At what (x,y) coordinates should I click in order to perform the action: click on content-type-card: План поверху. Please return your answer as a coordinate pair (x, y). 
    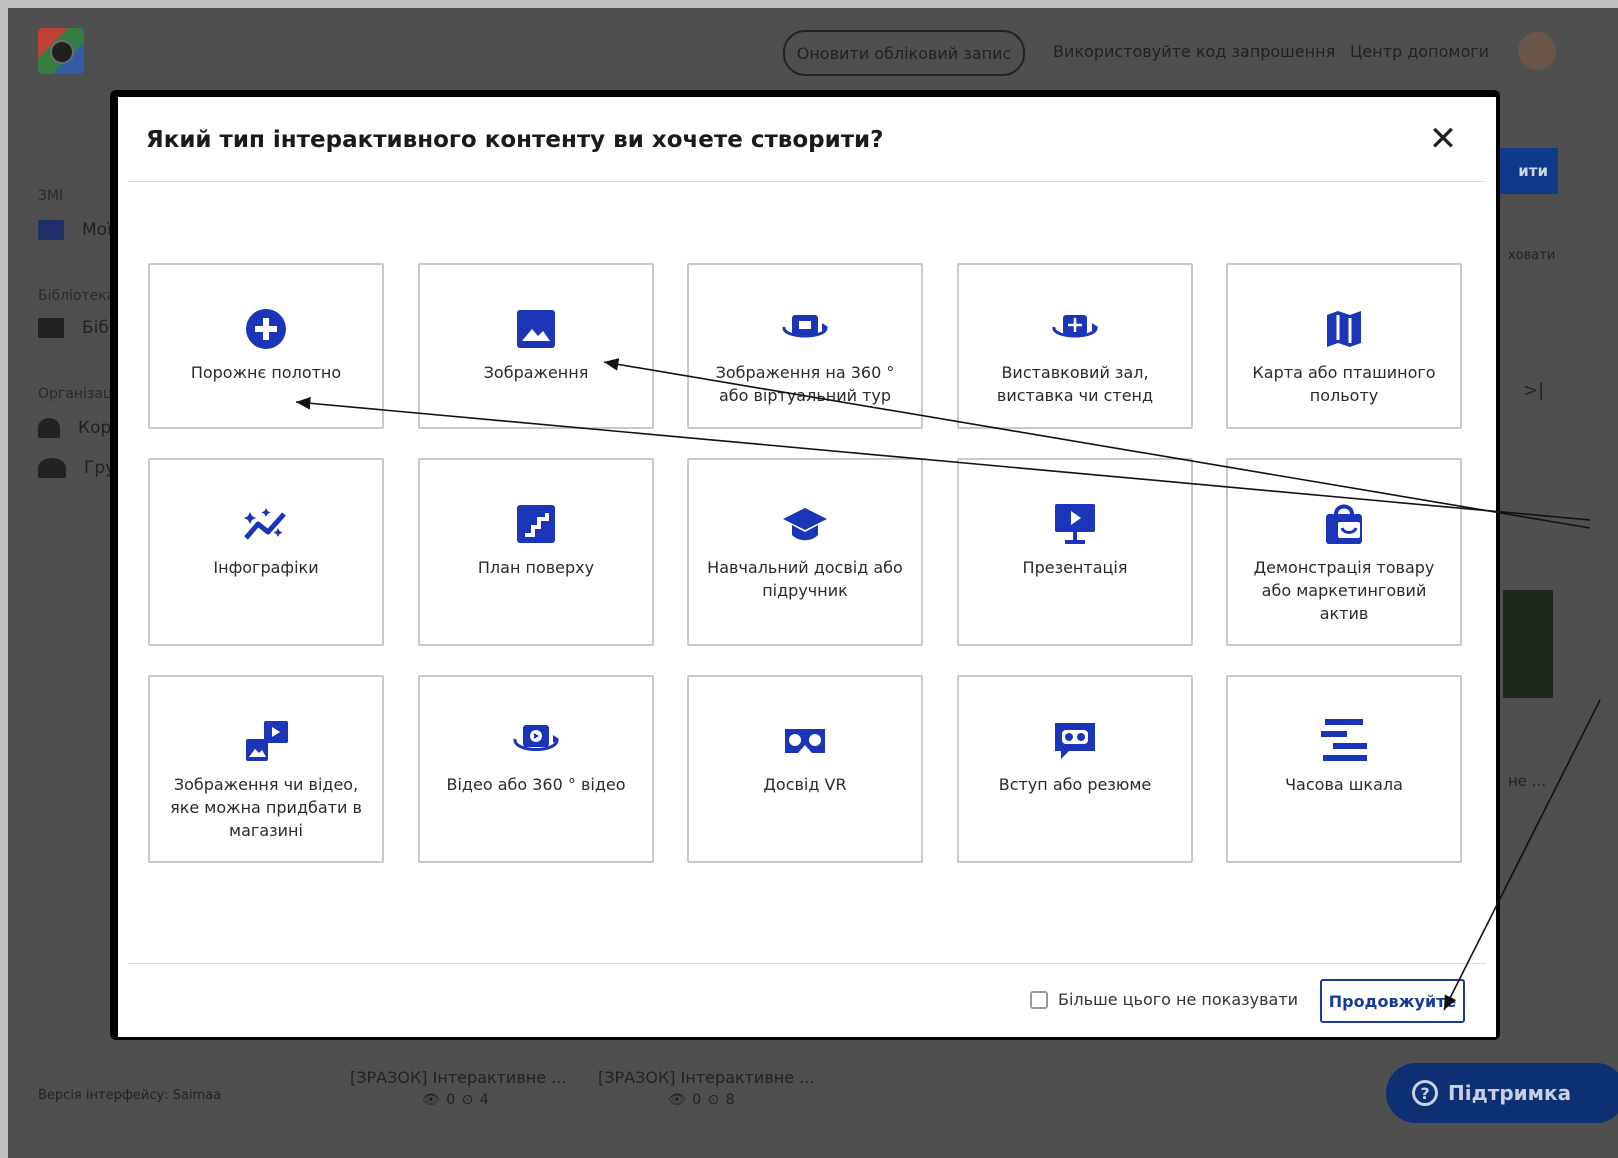
    Looking at the image, I should click on (536, 552).